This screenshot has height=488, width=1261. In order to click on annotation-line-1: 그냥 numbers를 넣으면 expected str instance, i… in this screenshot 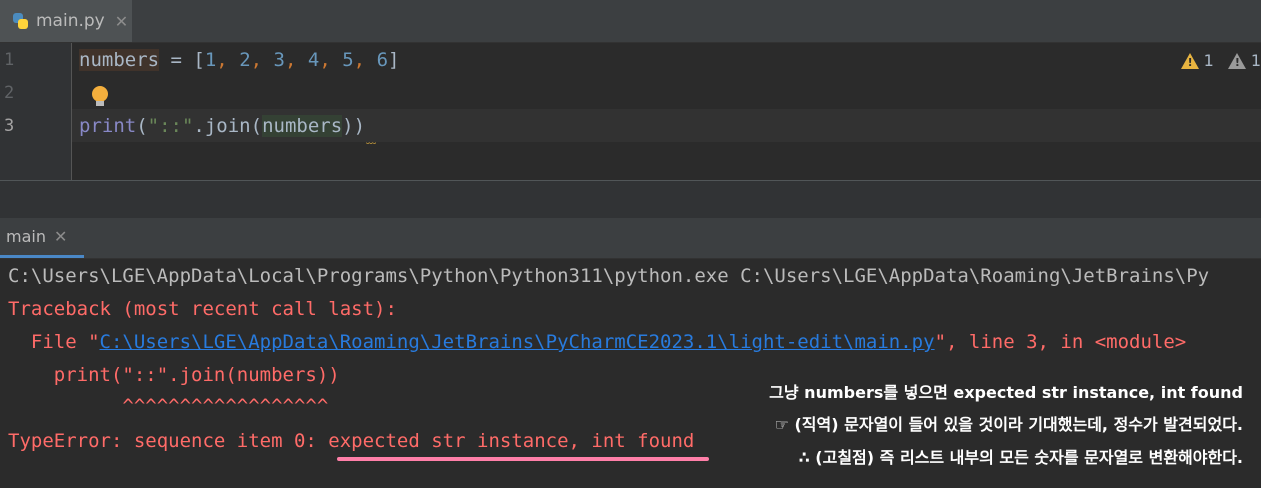, I will do `click(1006, 392)`.